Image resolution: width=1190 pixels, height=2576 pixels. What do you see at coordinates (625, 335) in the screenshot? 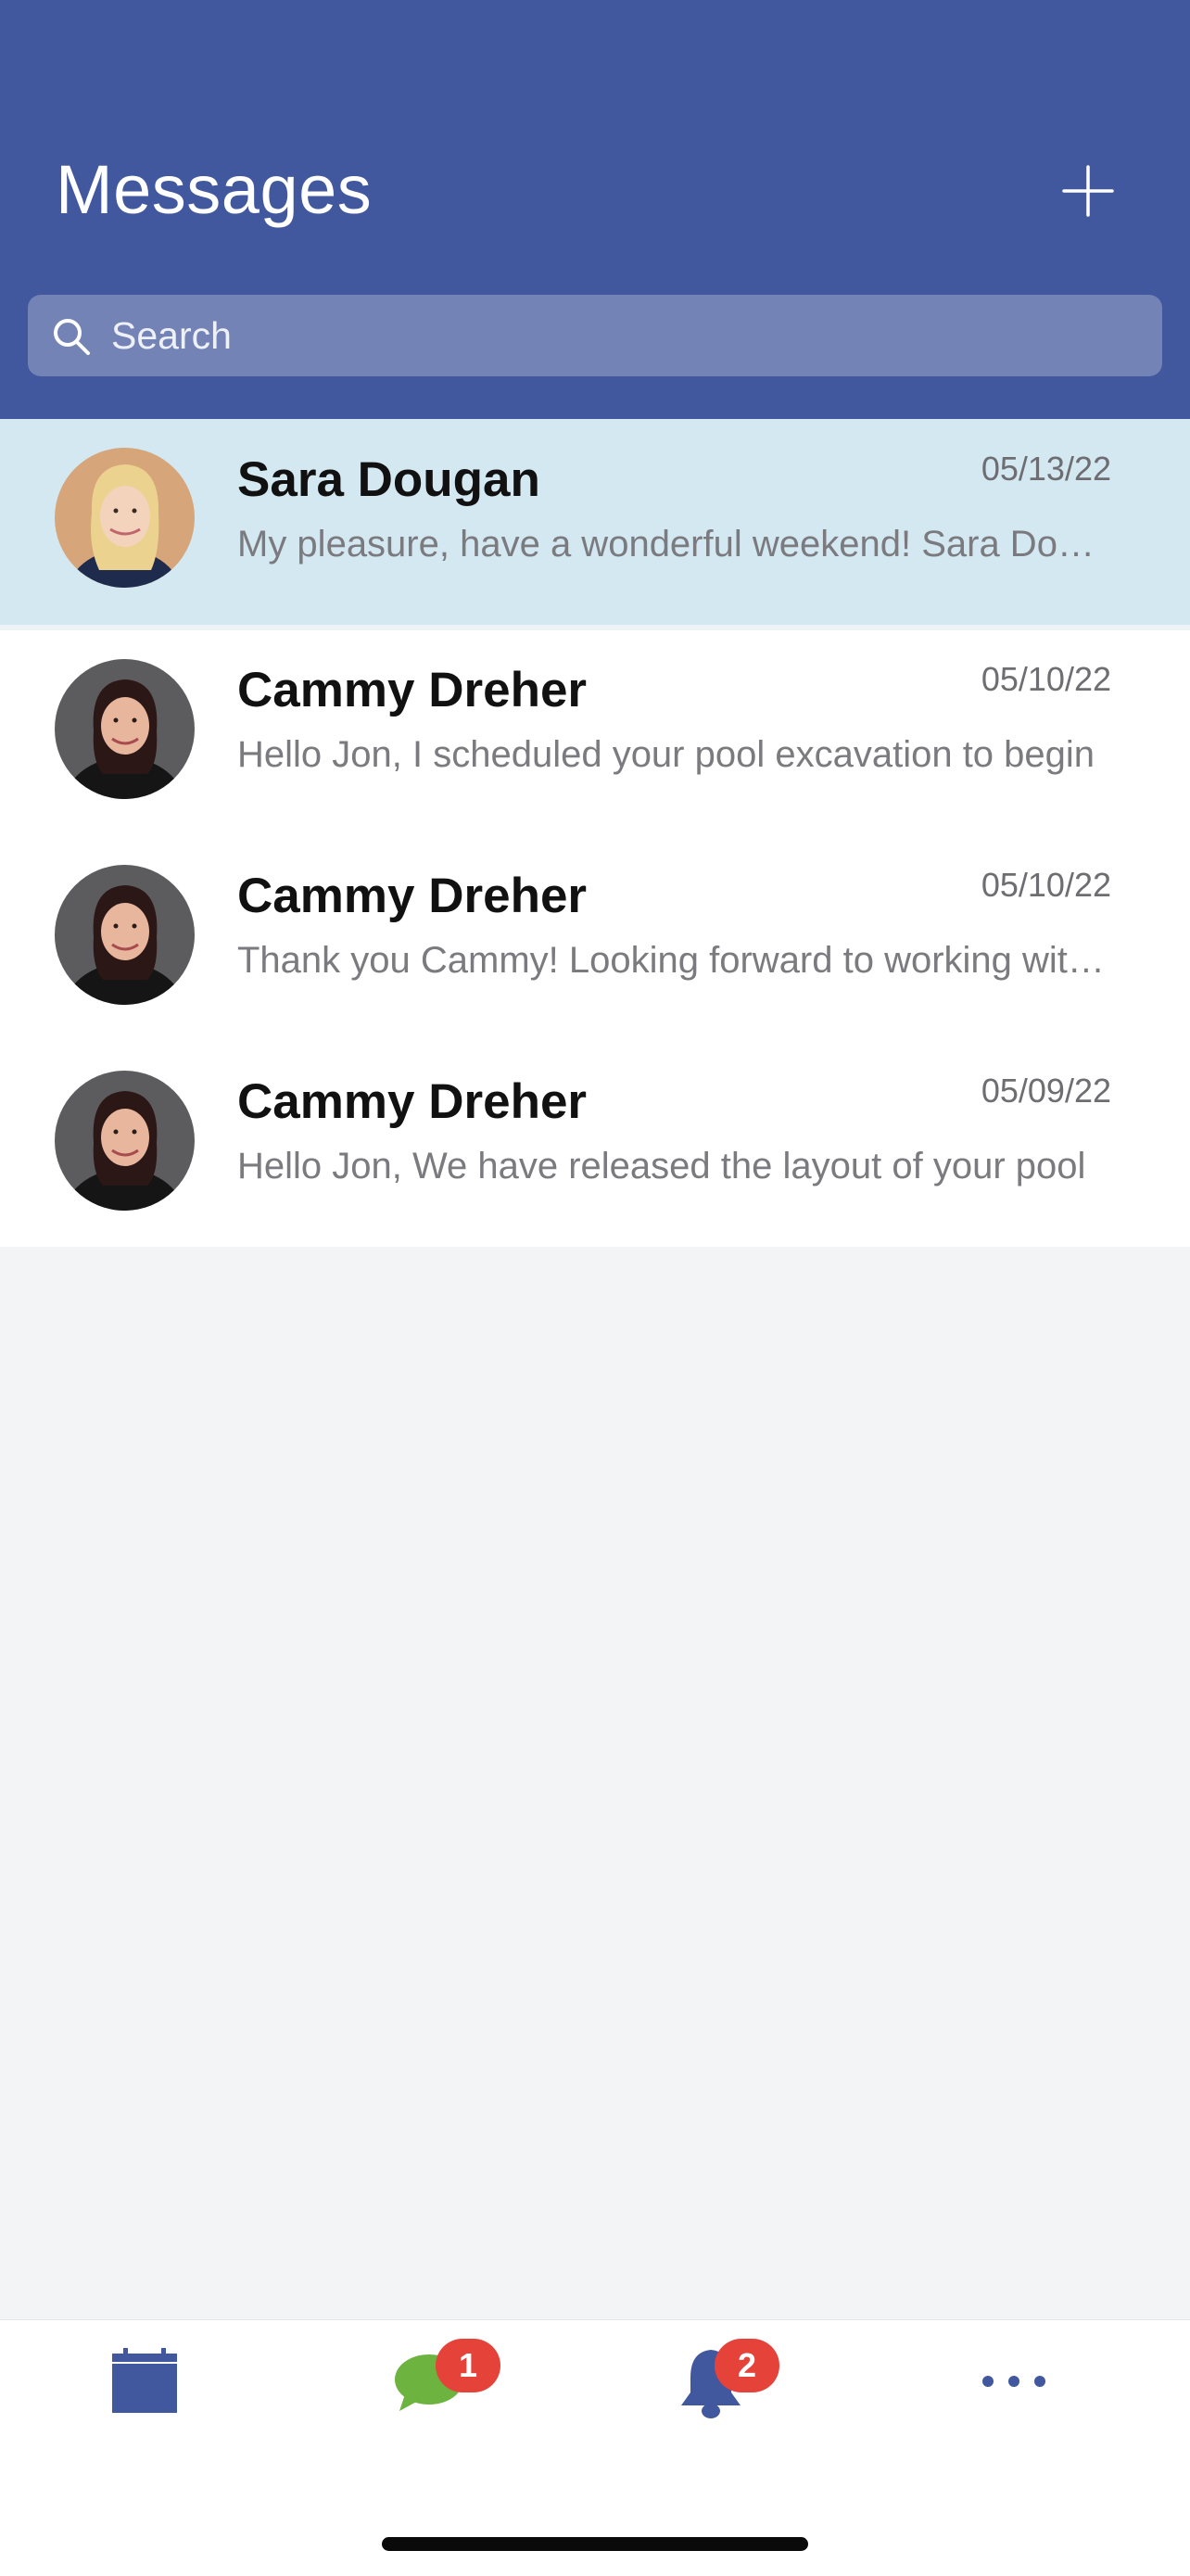
I see `search-input` at bounding box center [625, 335].